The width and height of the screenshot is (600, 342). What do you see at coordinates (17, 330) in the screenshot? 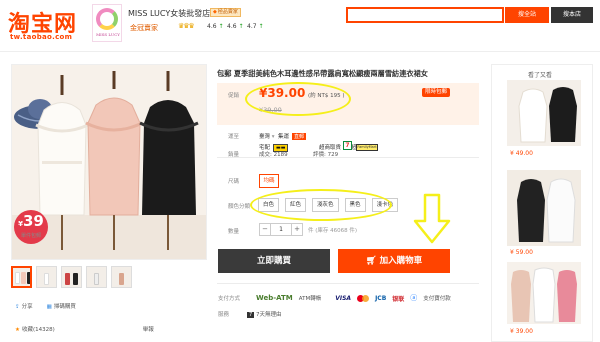
I see `star-icon: ★` at bounding box center [17, 330].